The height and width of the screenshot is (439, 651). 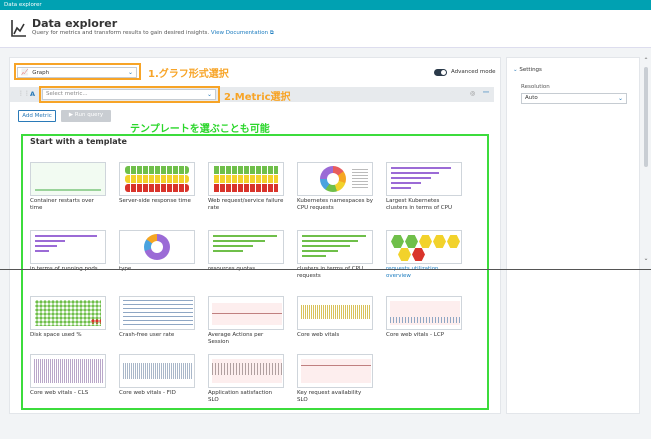 What do you see at coordinates (62, 204) in the screenshot?
I see `template-label: Container restarts over time` at bounding box center [62, 204].